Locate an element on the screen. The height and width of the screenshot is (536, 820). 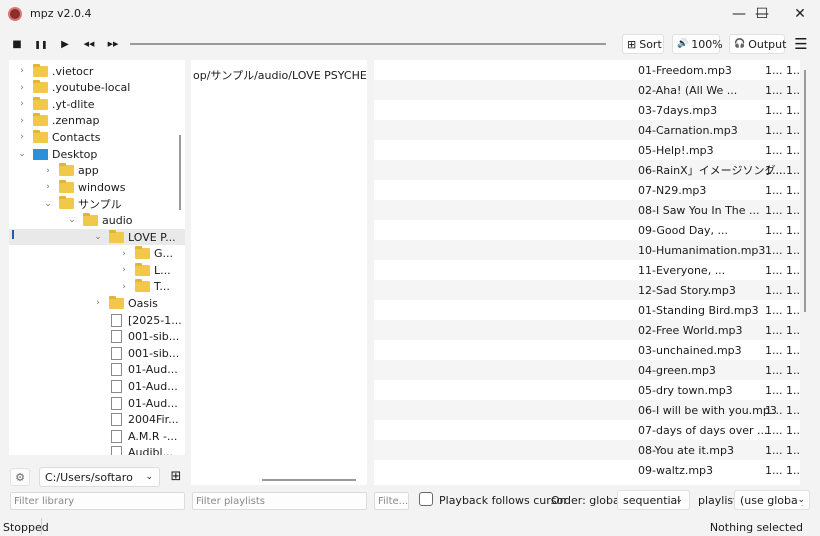
library-settings-button: ⚙ is located at coordinates (20, 477).